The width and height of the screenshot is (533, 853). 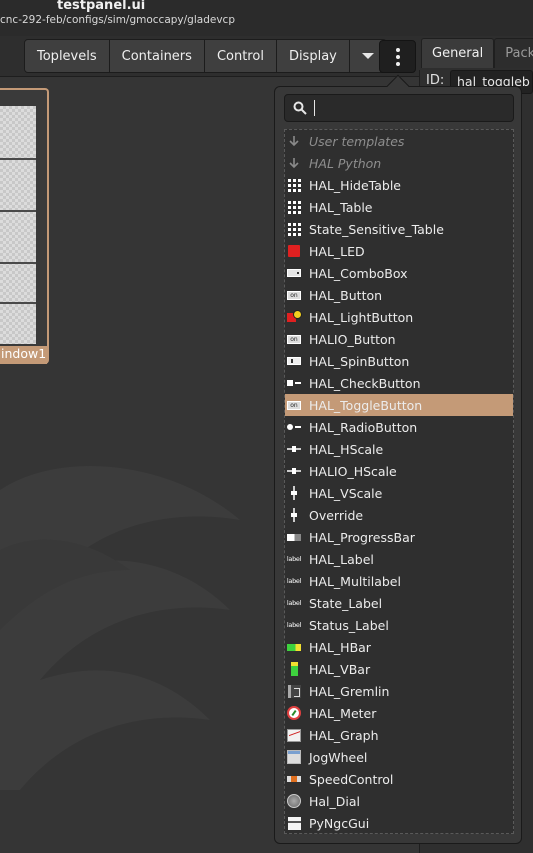 I want to click on widget-list-item-label: Override, so click(x=336, y=515).